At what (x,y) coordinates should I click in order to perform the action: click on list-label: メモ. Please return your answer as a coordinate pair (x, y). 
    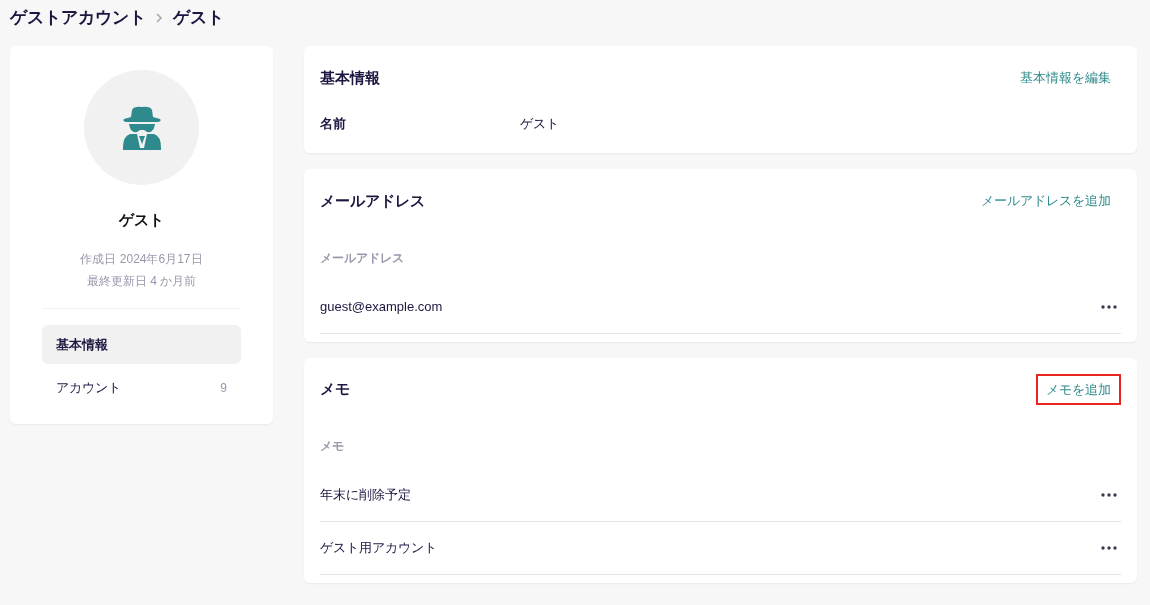
    Looking at the image, I should click on (332, 446).